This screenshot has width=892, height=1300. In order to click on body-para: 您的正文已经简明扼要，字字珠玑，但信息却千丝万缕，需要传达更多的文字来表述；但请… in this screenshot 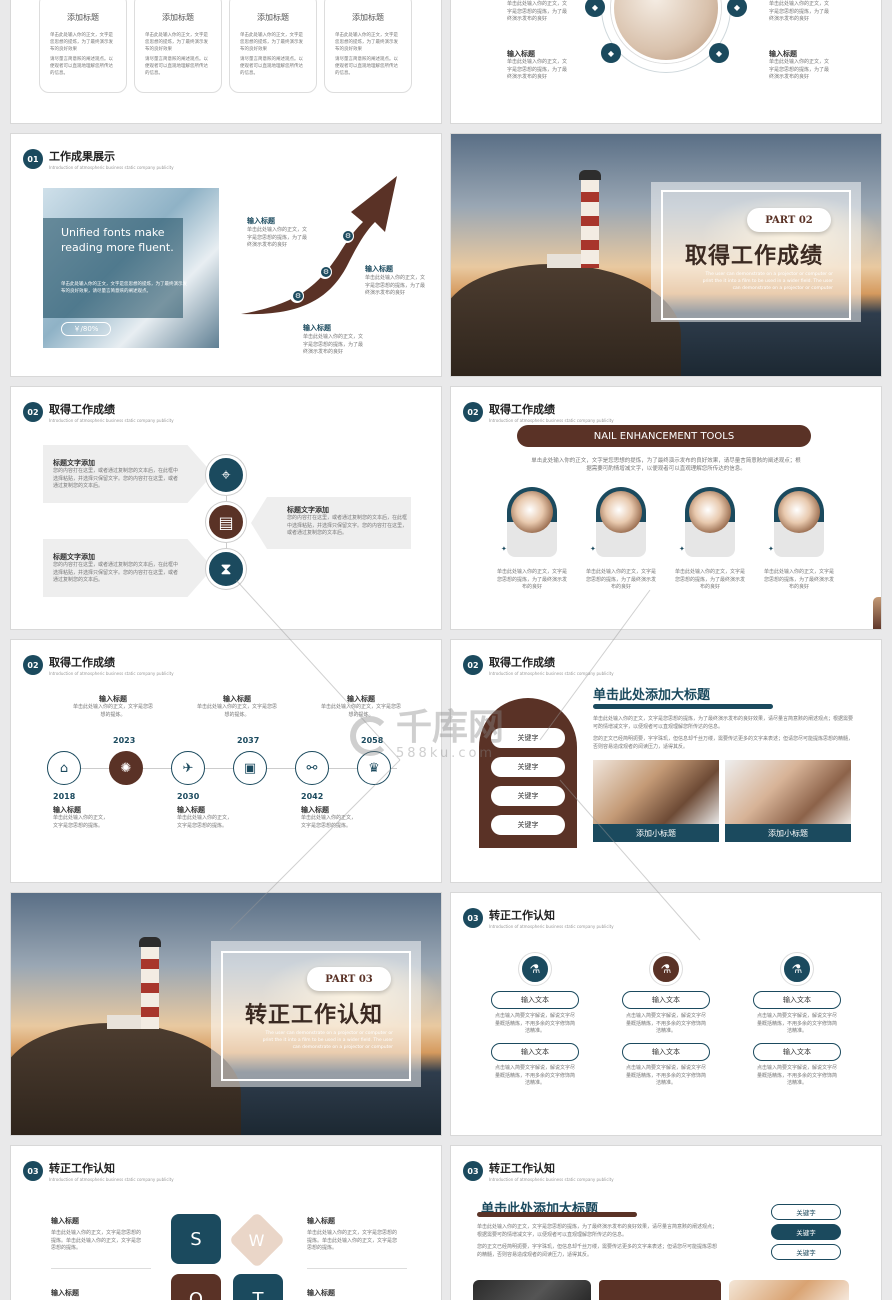, I will do `click(597, 1251)`.